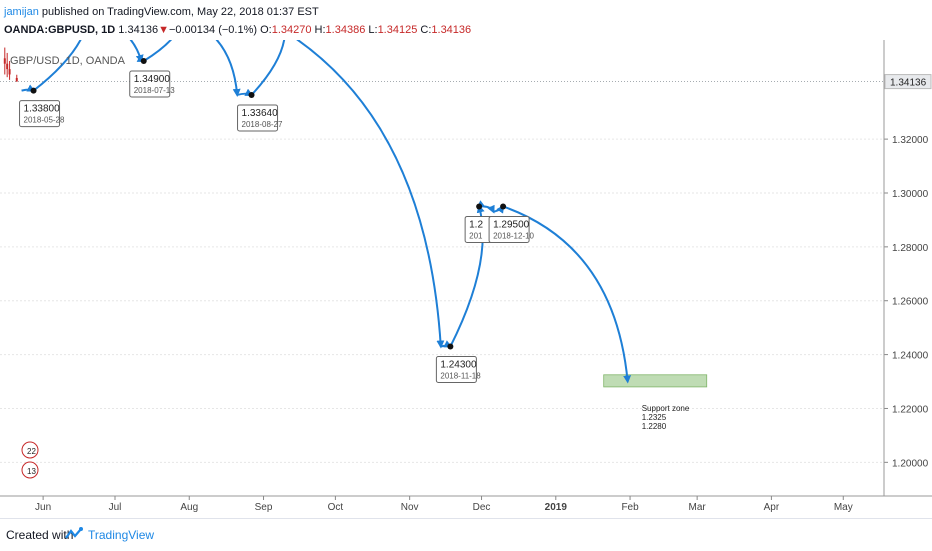  Describe the element at coordinates (910, 463) in the screenshot. I see `y-tick-label: 1.20000` at that location.